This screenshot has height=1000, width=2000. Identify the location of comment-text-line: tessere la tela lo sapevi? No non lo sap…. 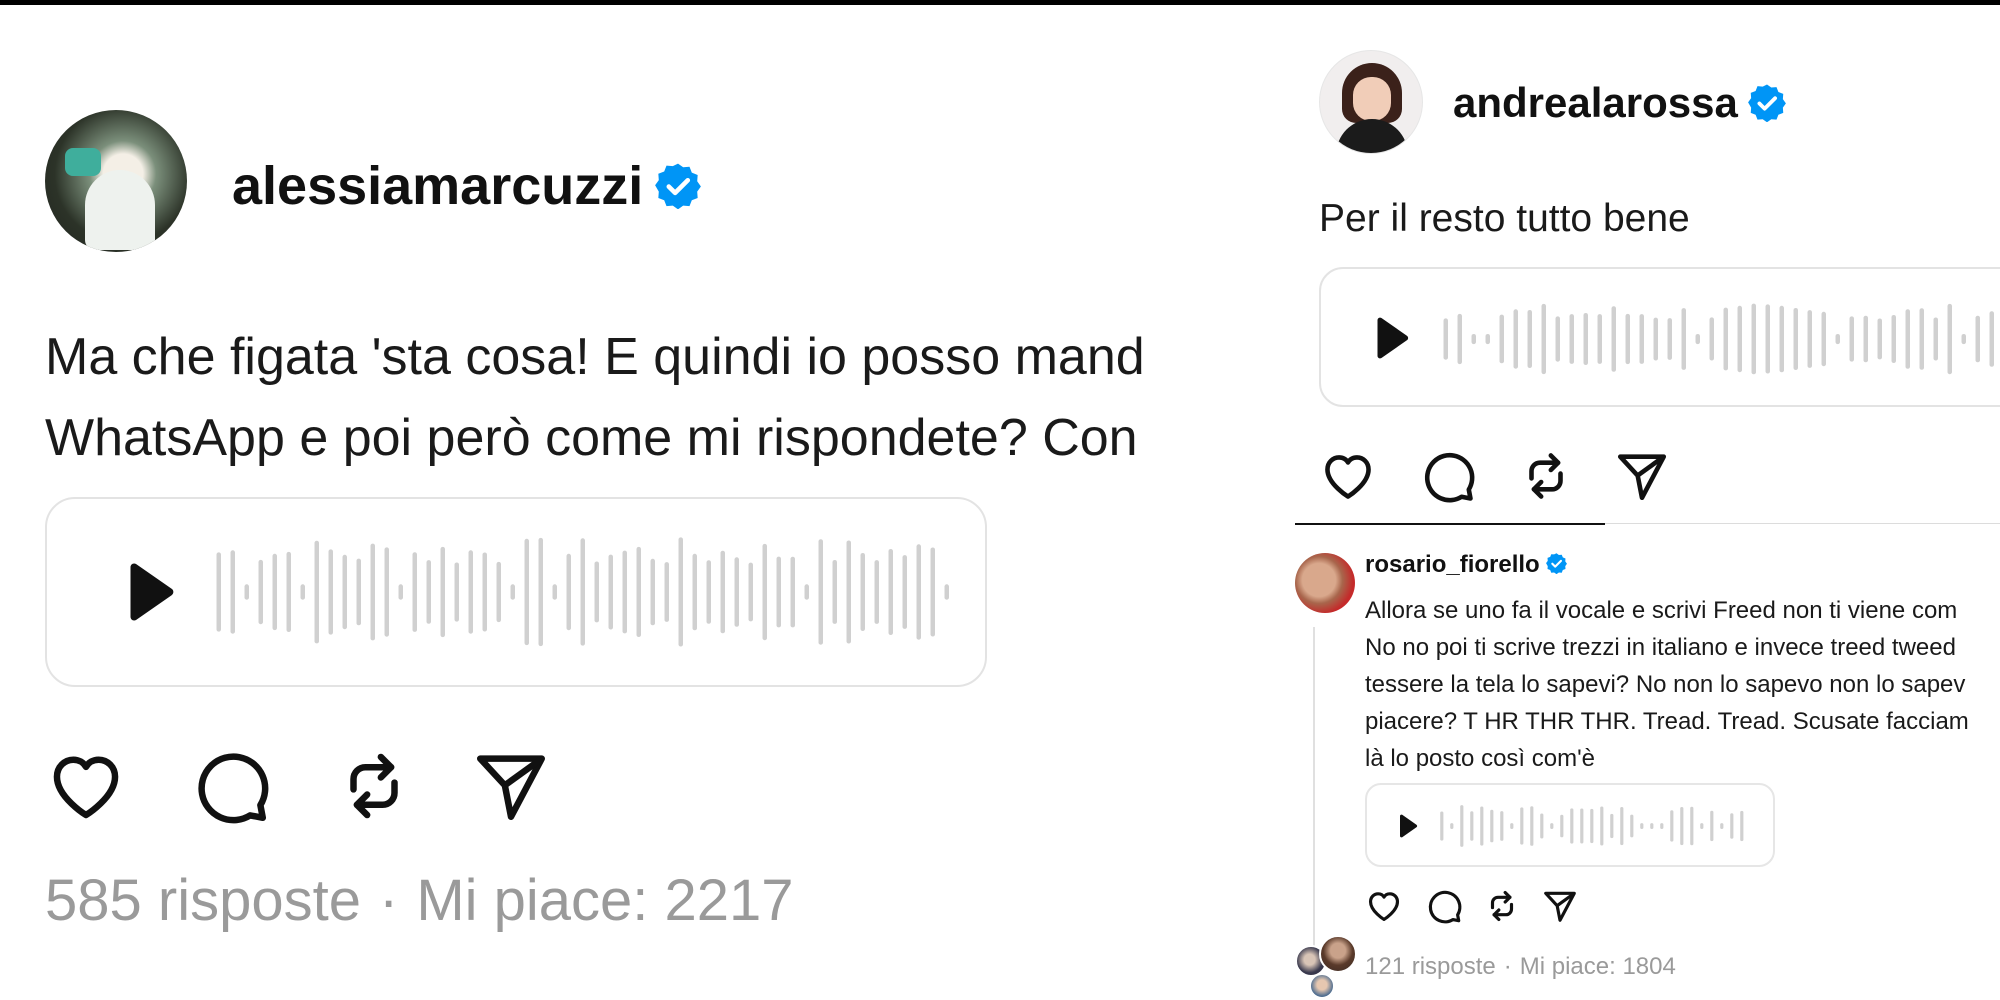
(1665, 684).